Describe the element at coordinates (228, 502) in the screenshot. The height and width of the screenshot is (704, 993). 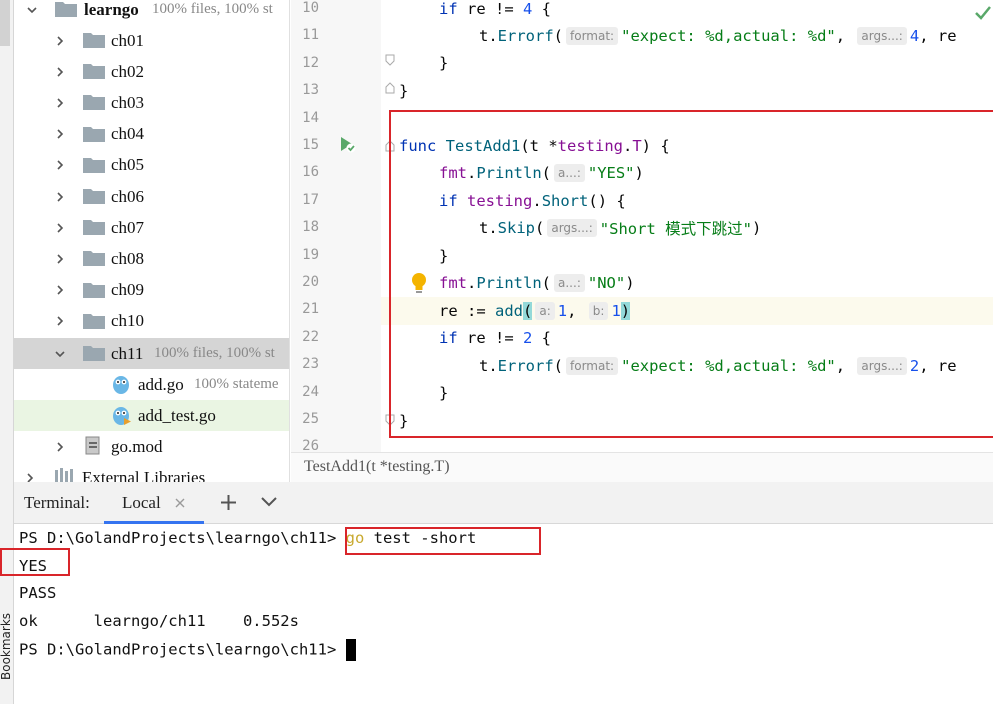
I see `add-icon` at that location.